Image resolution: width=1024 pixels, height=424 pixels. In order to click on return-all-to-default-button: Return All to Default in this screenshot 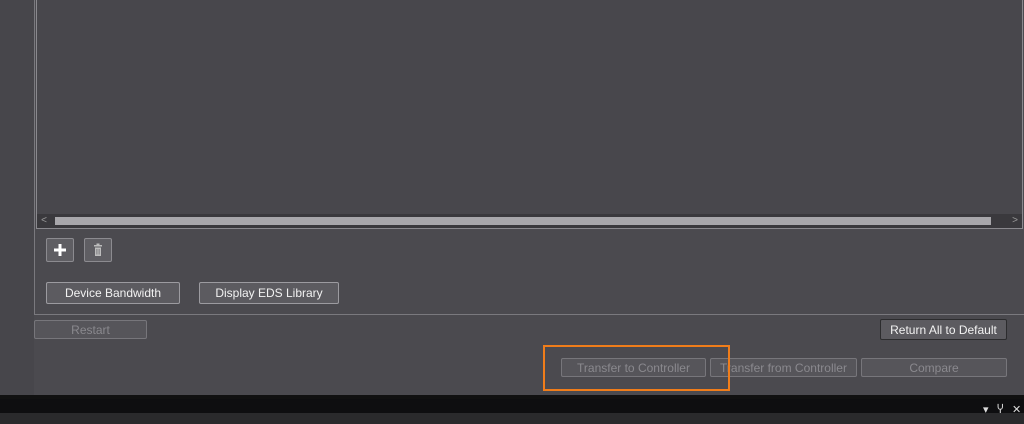, I will do `click(943, 329)`.